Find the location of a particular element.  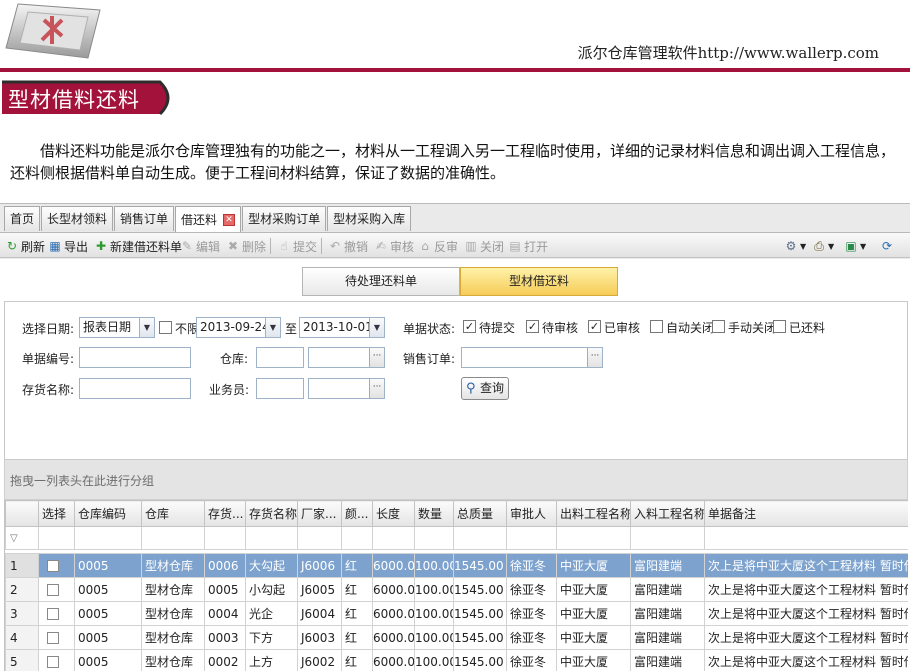

group-by-area: 拖曳一列表头在此进行分组 is located at coordinates (456, 480).